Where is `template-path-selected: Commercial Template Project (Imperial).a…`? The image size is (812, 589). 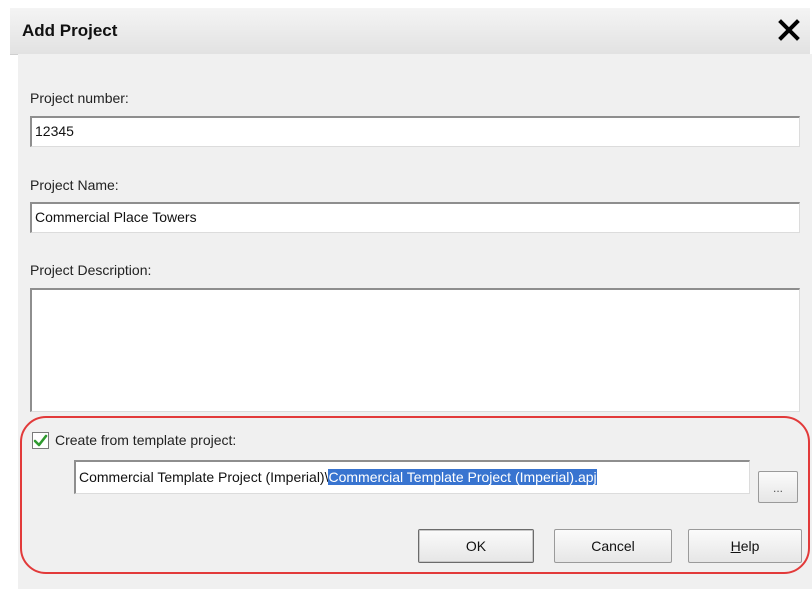 template-path-selected: Commercial Template Project (Imperial).a… is located at coordinates (462, 477).